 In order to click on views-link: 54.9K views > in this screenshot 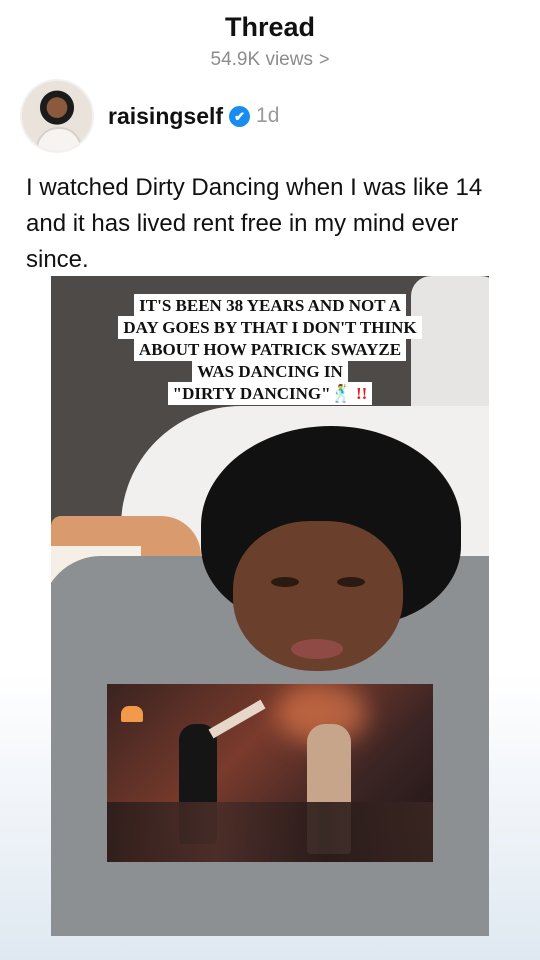, I will do `click(270, 60)`.